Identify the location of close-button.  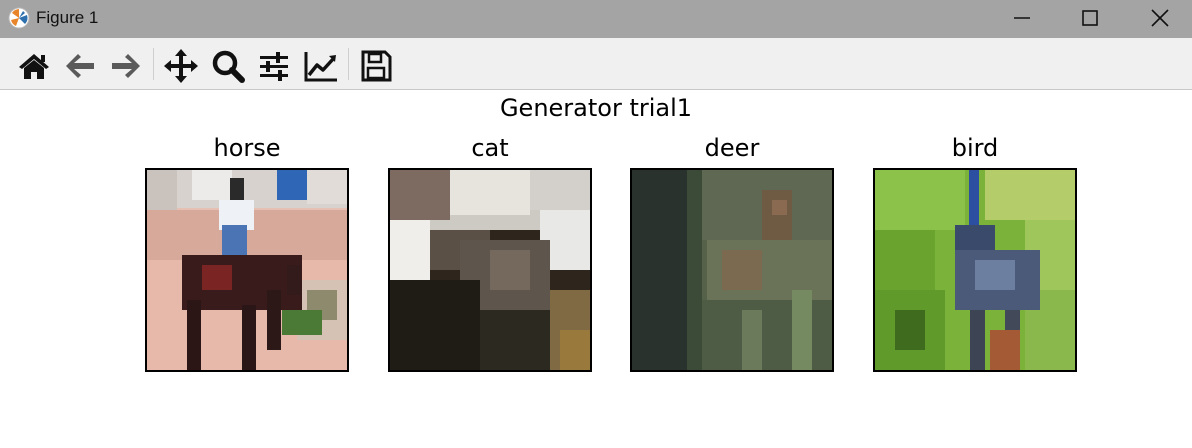
(1160, 19).